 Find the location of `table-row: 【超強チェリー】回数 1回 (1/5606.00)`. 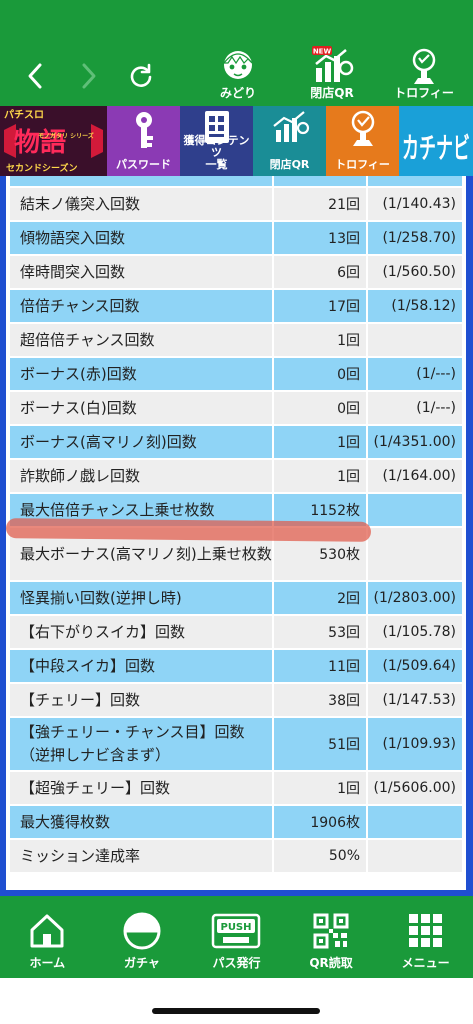

table-row: 【超強チェリー】回数 1回 (1/5606.00) is located at coordinates (236, 788).